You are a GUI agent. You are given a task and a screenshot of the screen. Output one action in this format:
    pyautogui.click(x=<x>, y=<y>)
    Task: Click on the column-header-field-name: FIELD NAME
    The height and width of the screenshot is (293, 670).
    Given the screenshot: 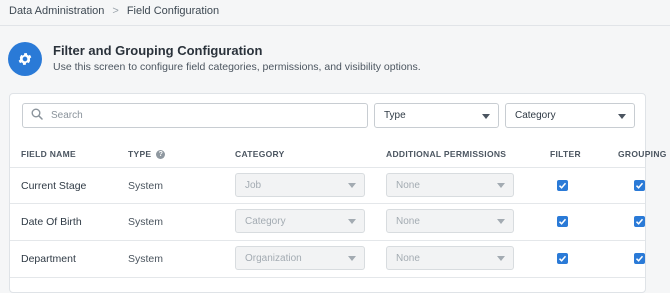 What is the action you would take?
    pyautogui.click(x=48, y=154)
    